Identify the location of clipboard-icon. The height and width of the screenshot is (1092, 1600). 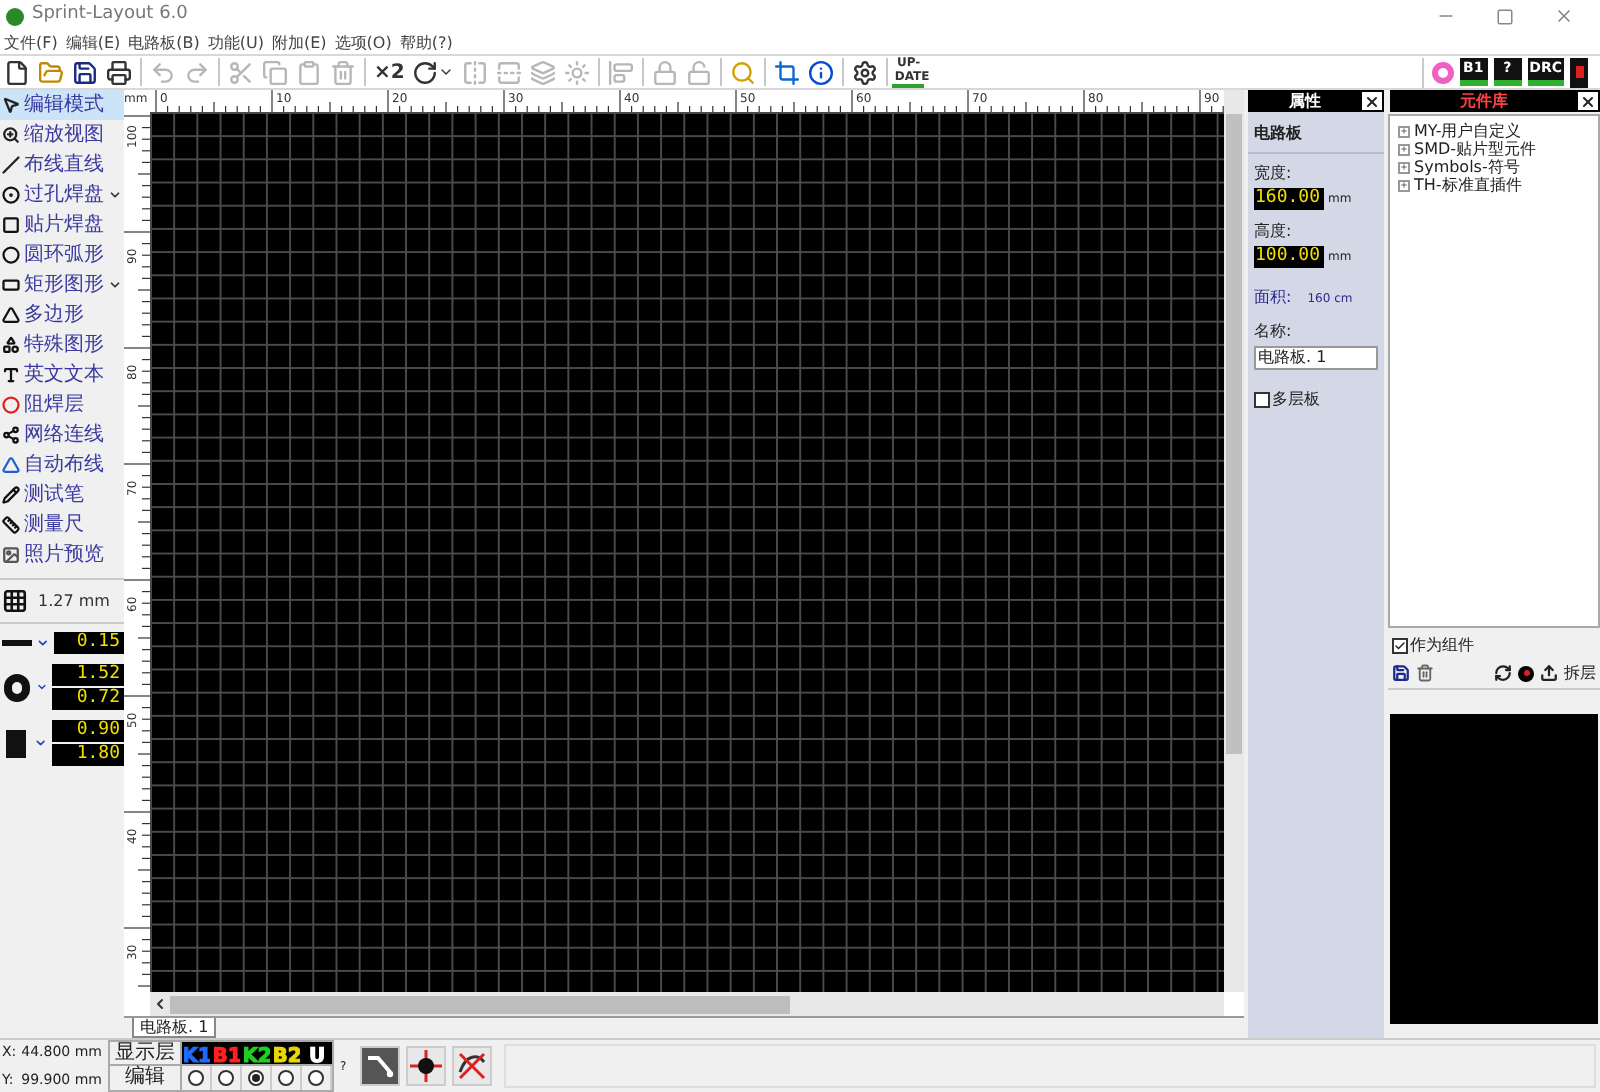
(309, 72).